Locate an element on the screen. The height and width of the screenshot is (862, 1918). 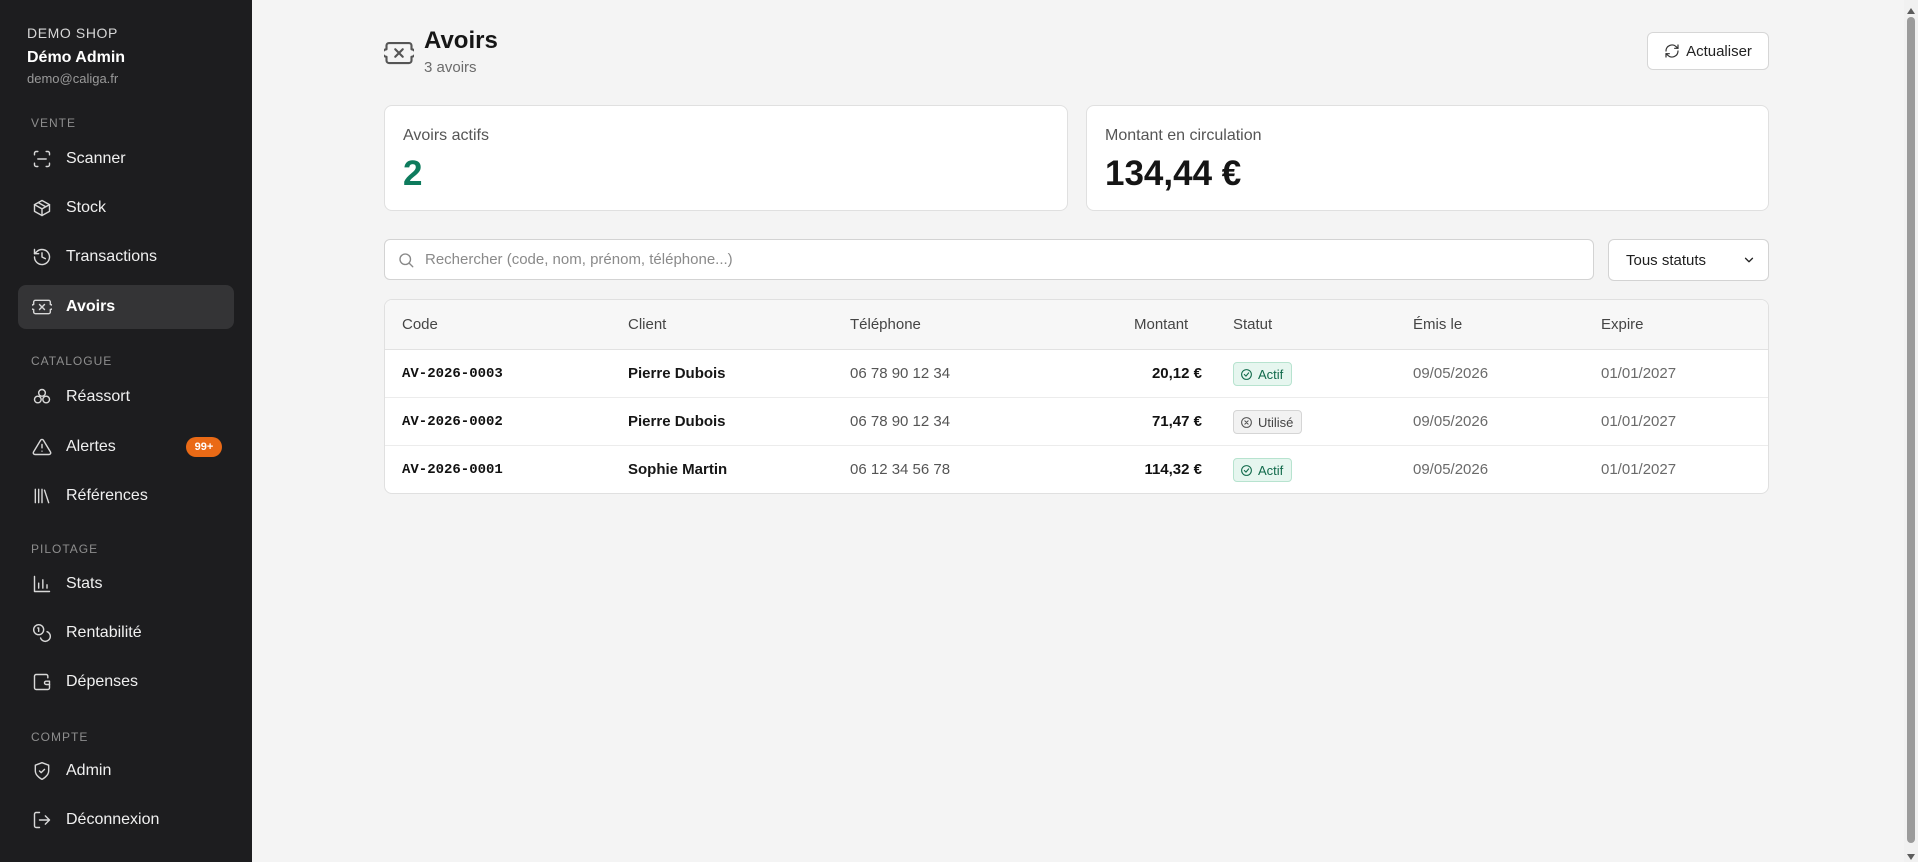
status-badge: Utilisé is located at coordinates (1268, 422).